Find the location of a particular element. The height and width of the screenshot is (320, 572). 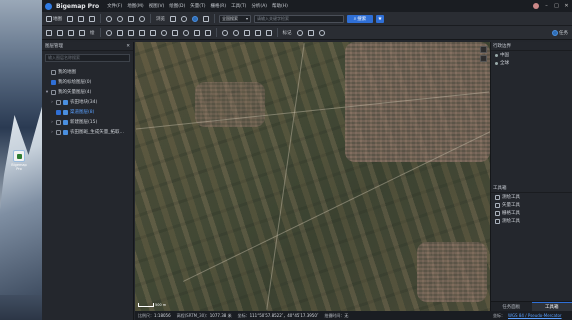

redo-button is located at coordinates (236, 32).